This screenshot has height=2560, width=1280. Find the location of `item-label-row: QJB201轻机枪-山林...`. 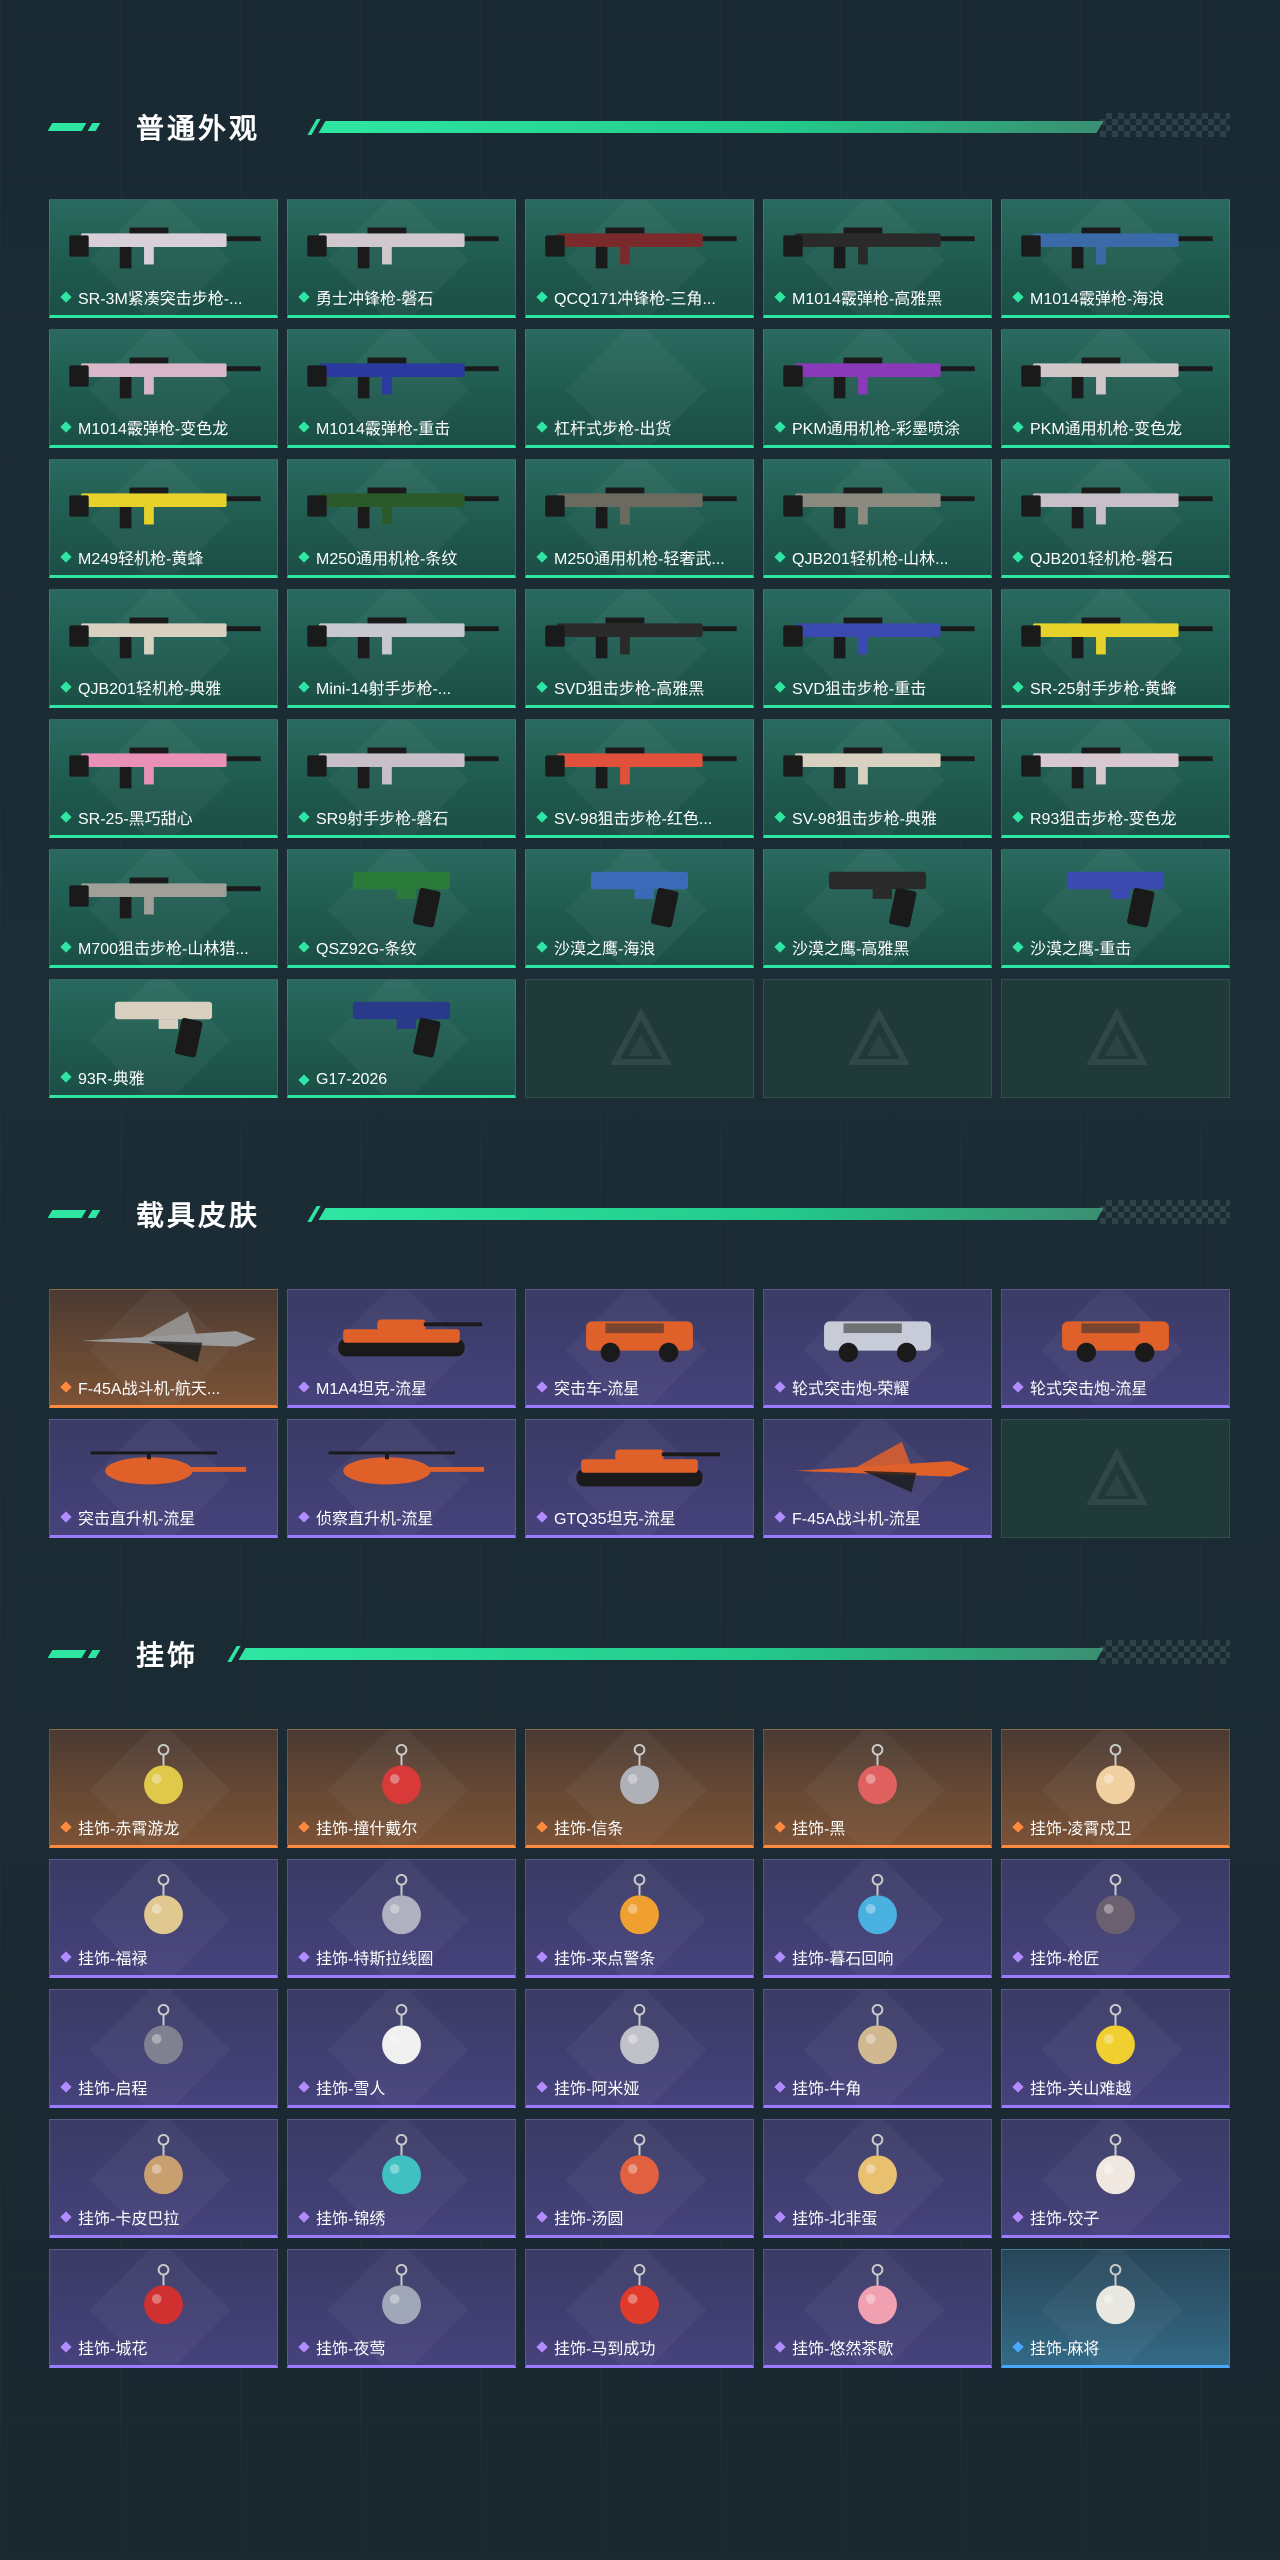

item-label-row: QJB201轻机枪-山林... is located at coordinates (879, 557).